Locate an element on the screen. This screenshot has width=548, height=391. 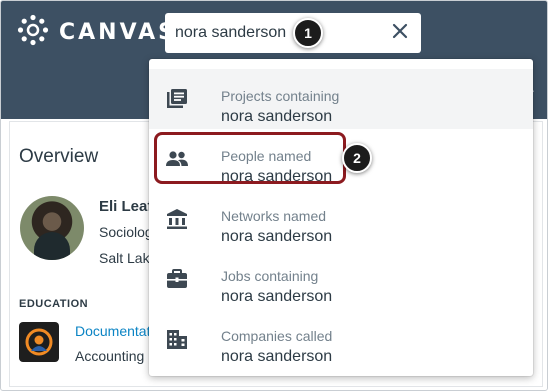
suggestion-companies: Companies called nora sanderson is located at coordinates (341, 339).